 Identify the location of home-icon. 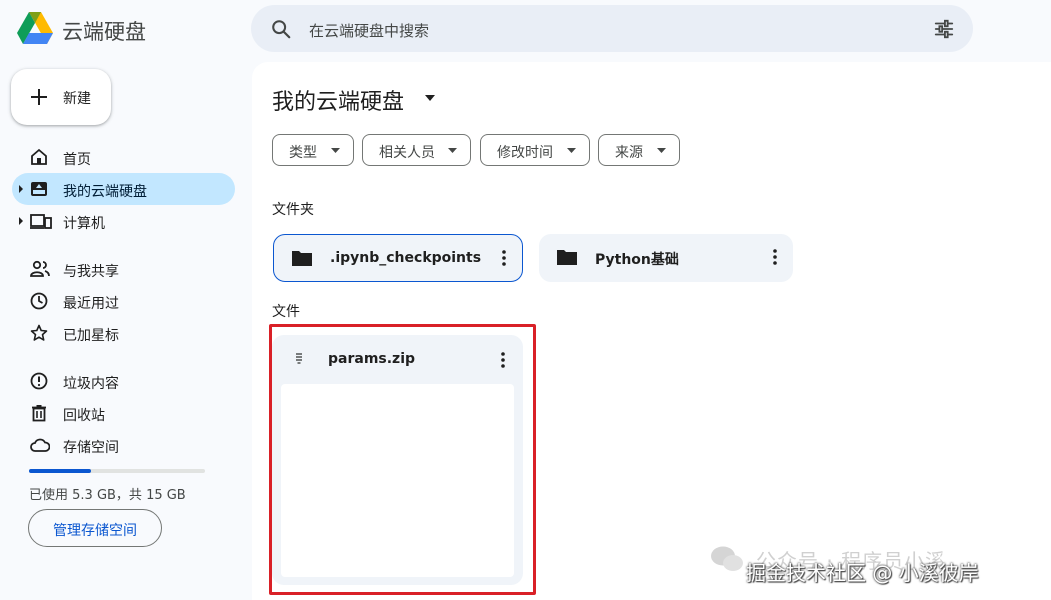
(39, 156).